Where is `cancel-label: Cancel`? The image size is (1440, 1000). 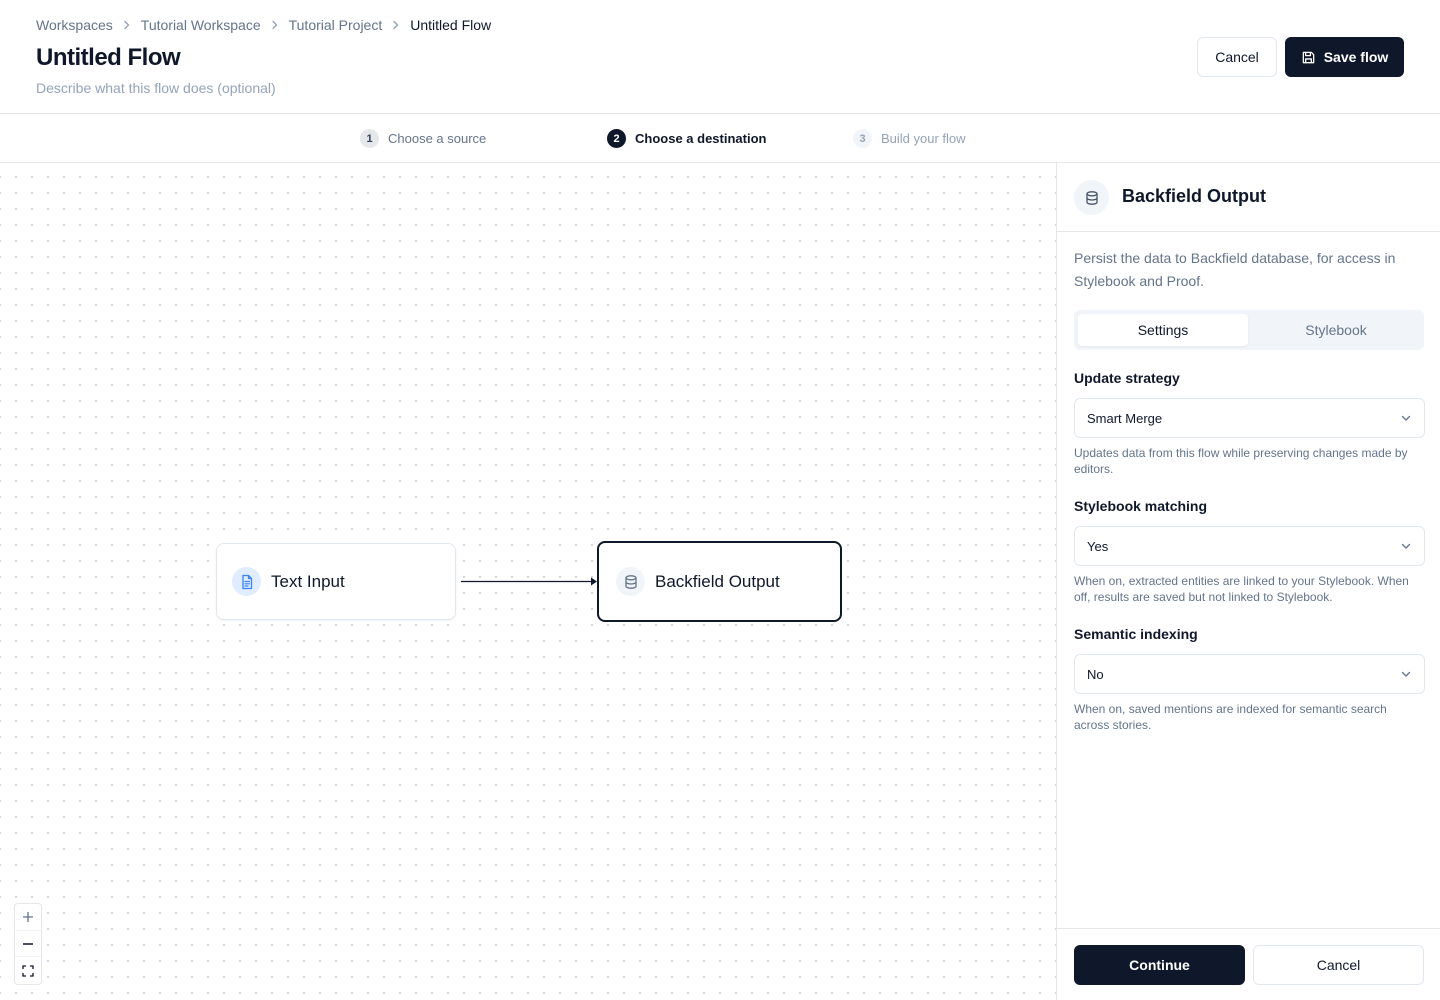
cancel-label: Cancel is located at coordinates (1338, 965).